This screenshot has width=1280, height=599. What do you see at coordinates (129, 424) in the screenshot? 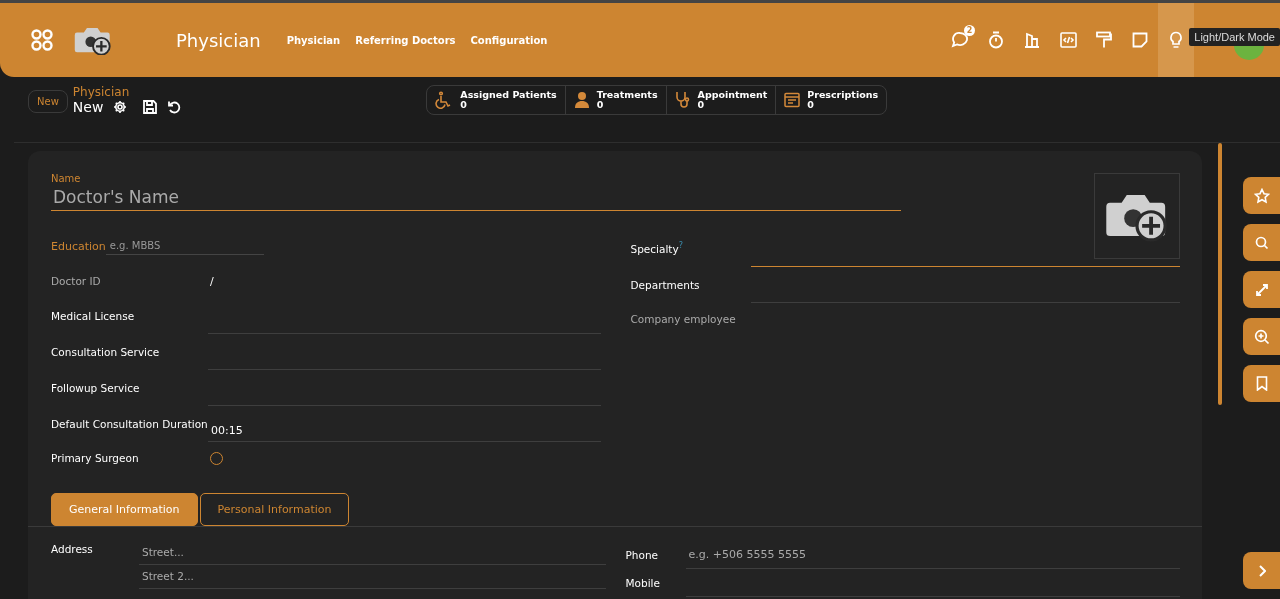
I see `field-label: Default Consultation Duration` at bounding box center [129, 424].